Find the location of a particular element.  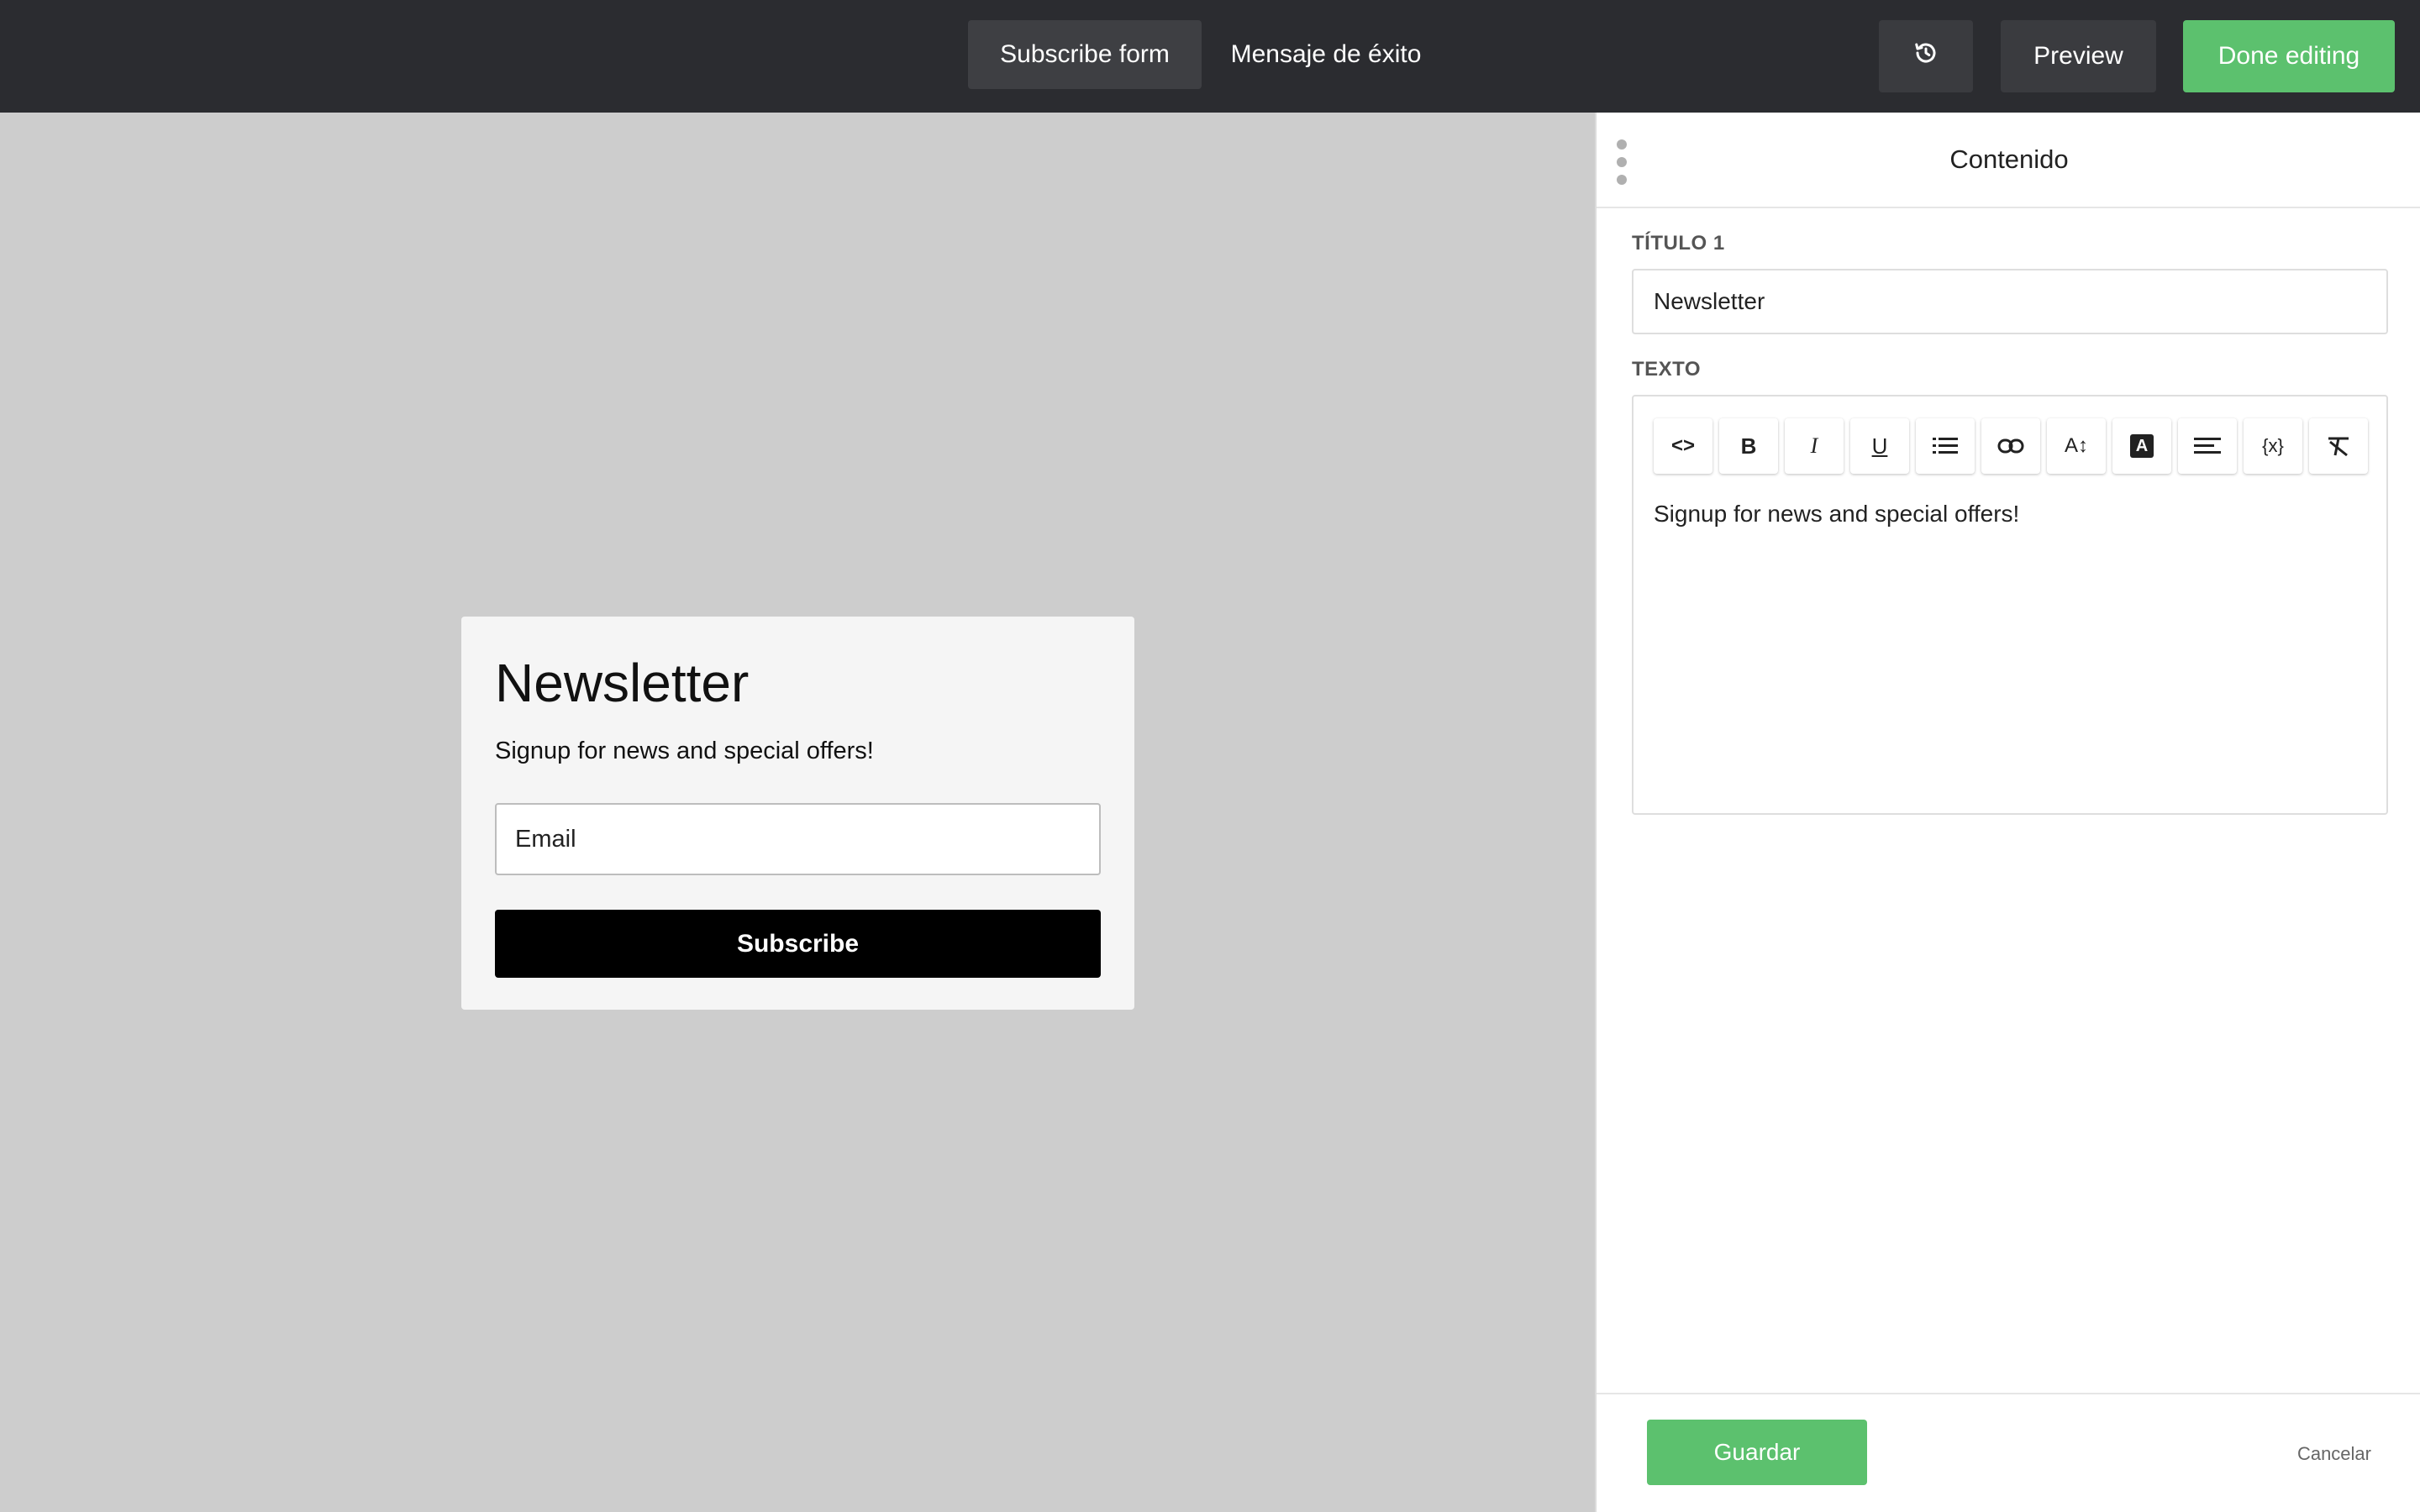

form-title: Newsletter is located at coordinates (622, 683).